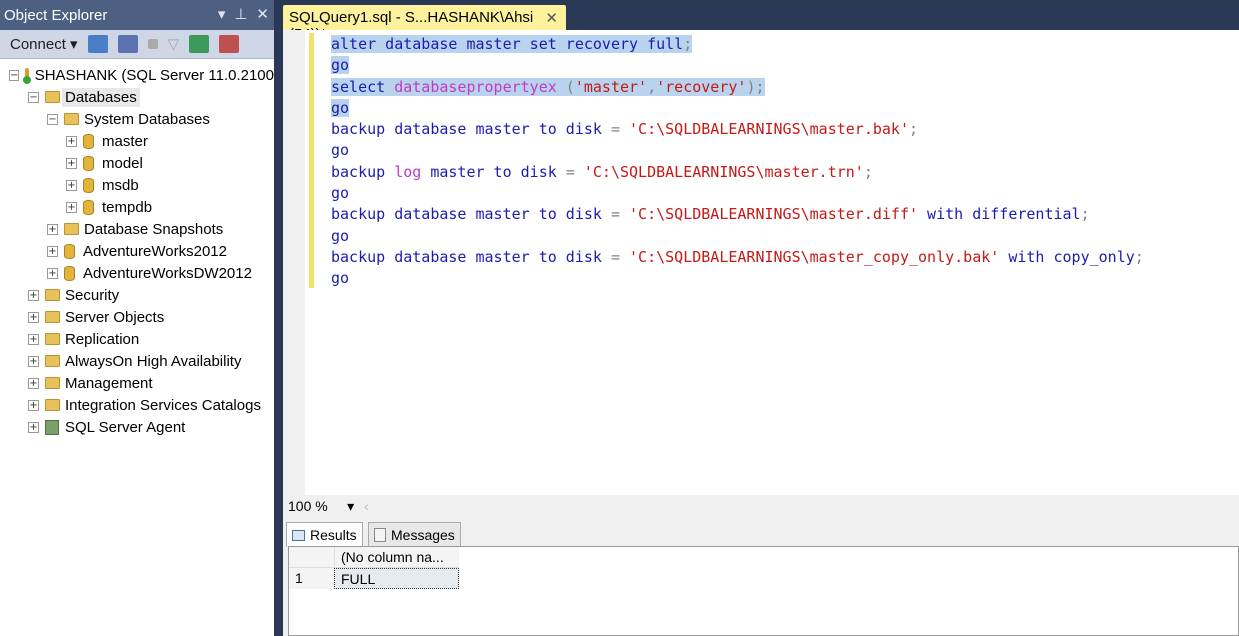  What do you see at coordinates (56, 15) in the screenshot?
I see `object-explorer-title: Object Explorer` at bounding box center [56, 15].